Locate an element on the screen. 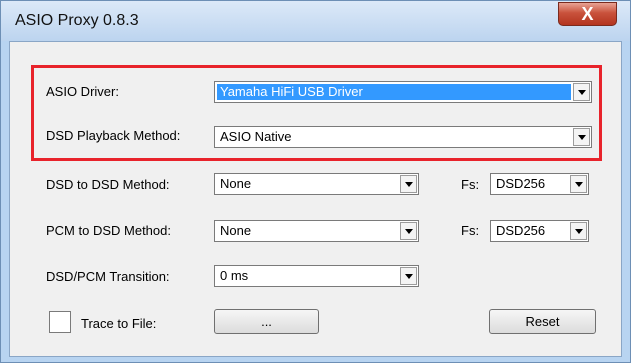 The image size is (631, 363). reset-button: Reset is located at coordinates (542, 321).